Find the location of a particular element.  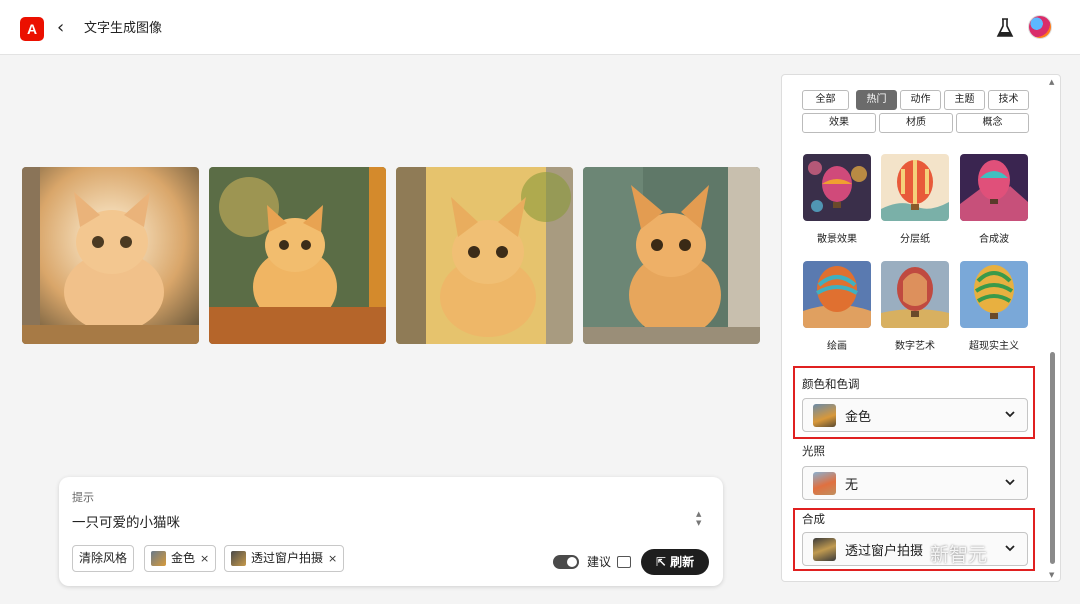

filter-materials: 材质 is located at coordinates (916, 123).